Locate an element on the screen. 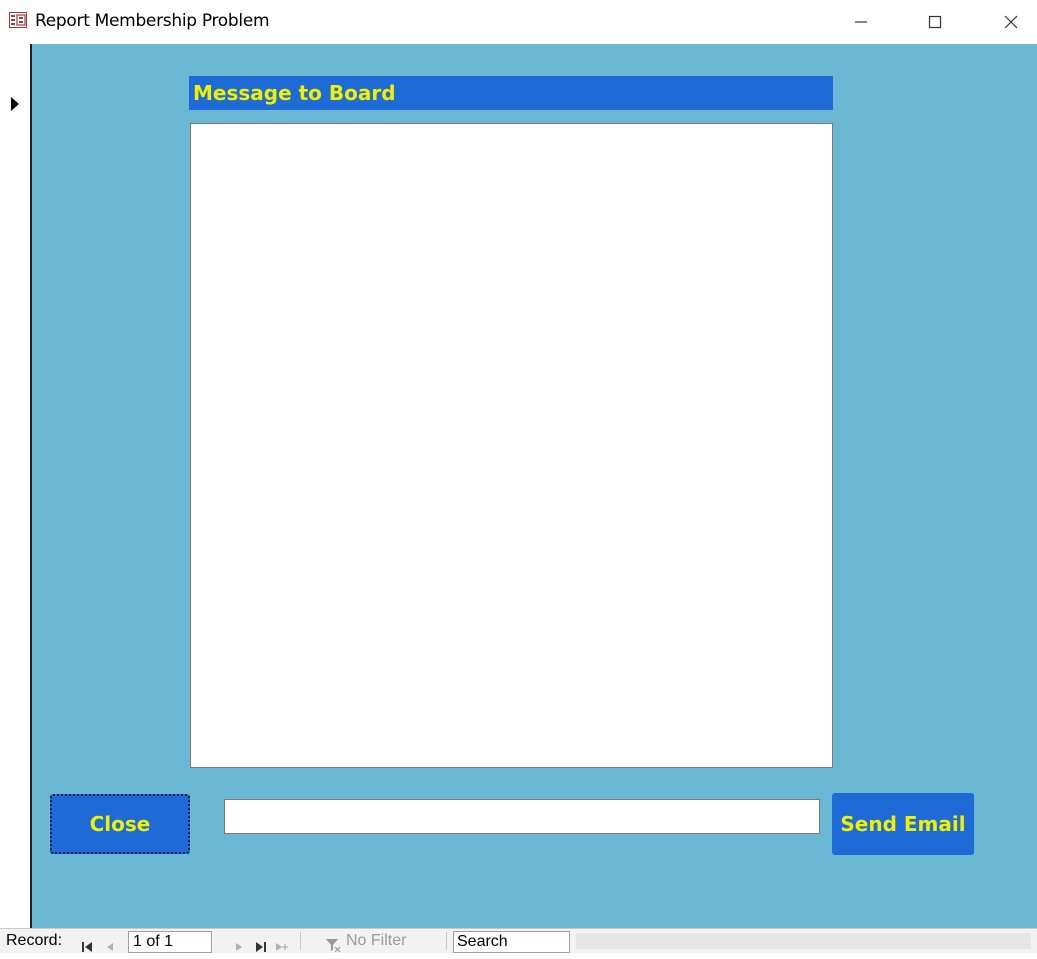 This screenshot has width=1037, height=959. new-record-icon is located at coordinates (282, 947).